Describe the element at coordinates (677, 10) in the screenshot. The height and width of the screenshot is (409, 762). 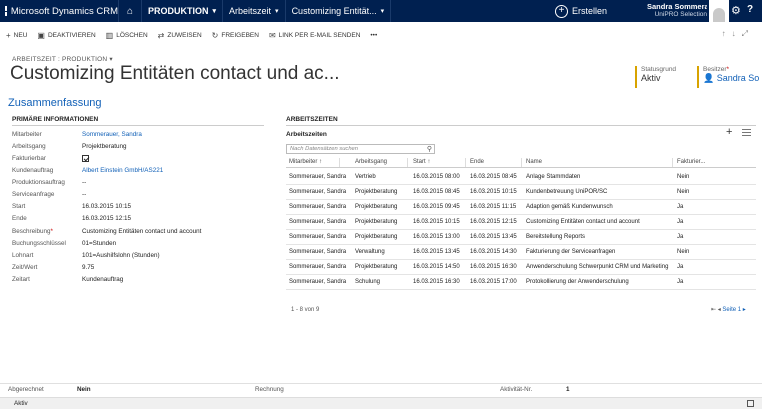
I see `user-info: Sandra Sommera... UniPRO Selection` at that location.